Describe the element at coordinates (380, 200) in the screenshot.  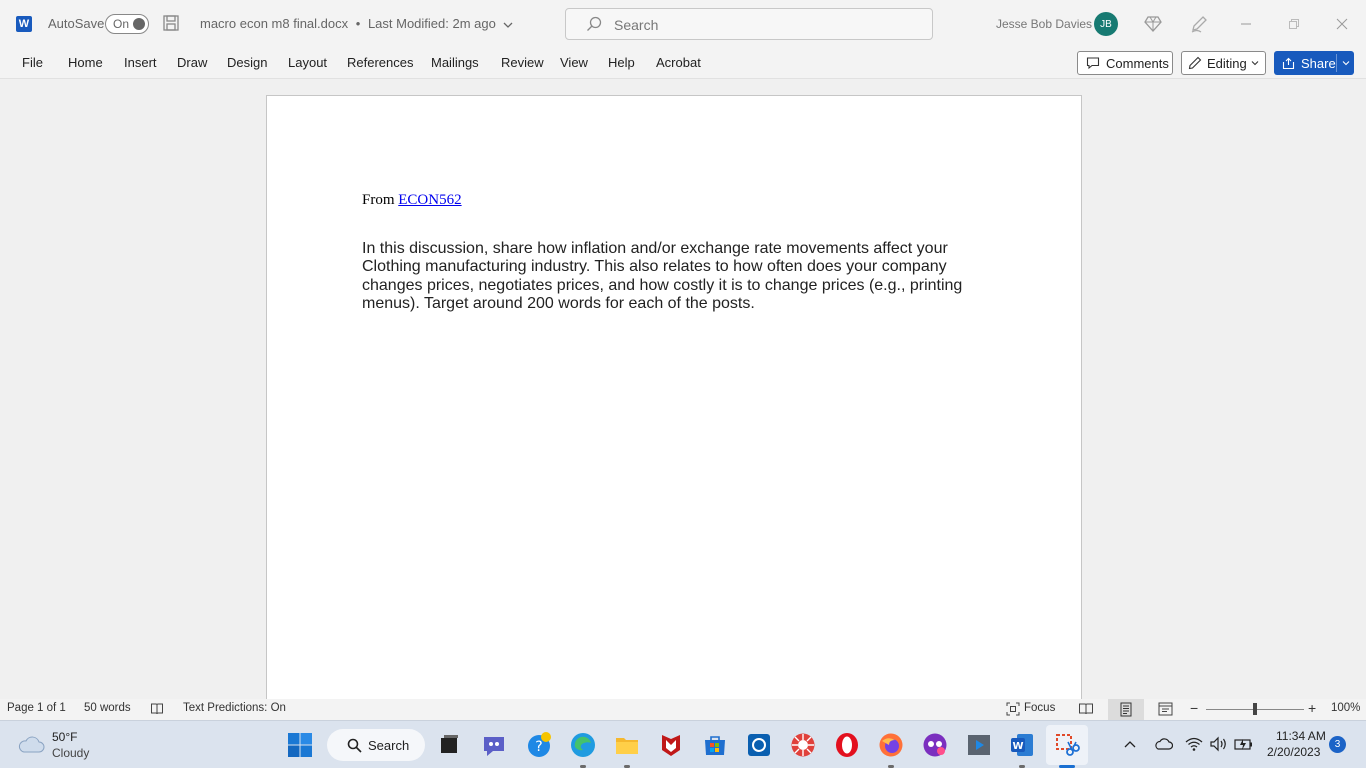
I see `from-prefix: From` at that location.